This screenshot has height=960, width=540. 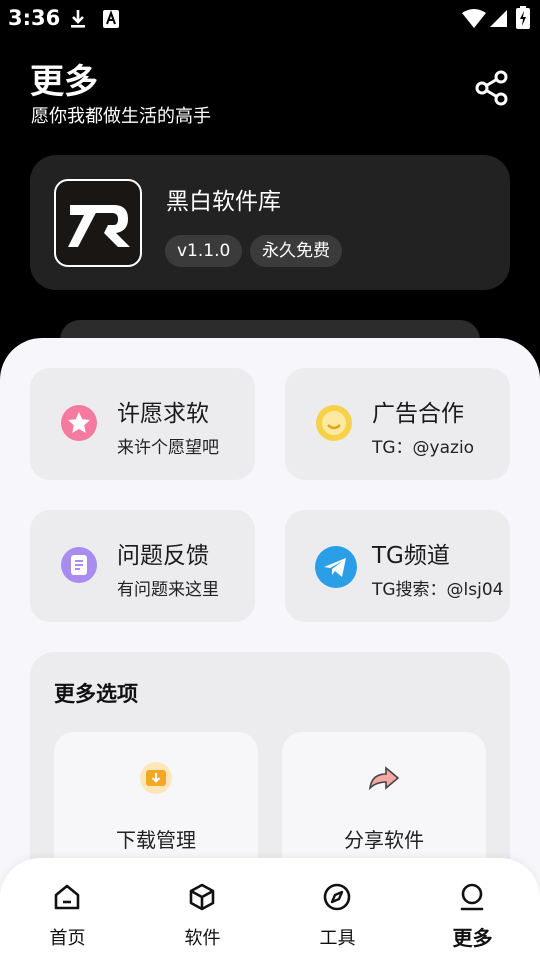 I want to click on star-icon, so click(x=79, y=423).